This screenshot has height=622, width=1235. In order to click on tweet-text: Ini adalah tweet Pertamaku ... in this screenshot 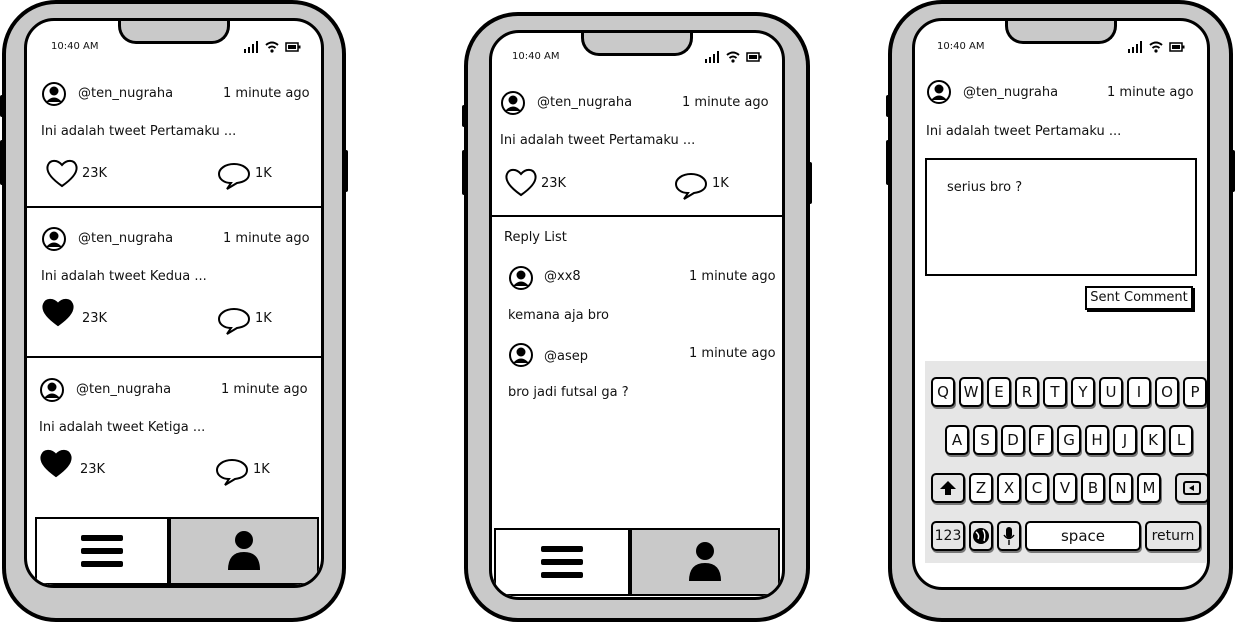, I will do `click(598, 140)`.